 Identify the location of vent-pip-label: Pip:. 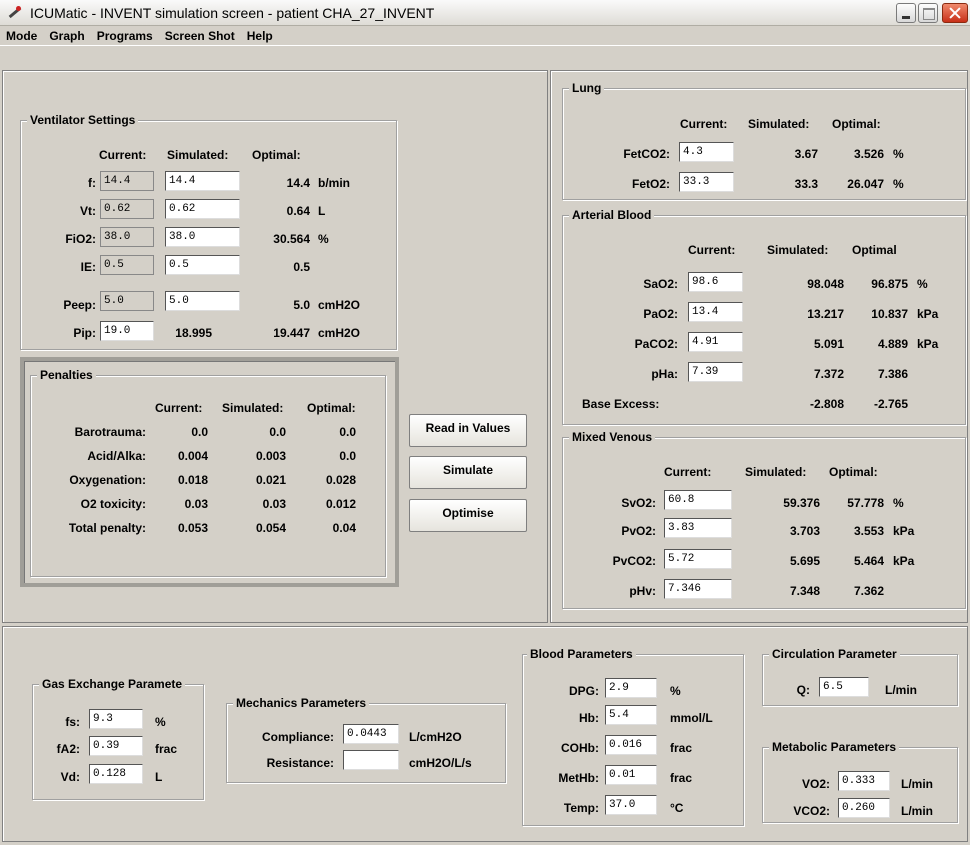
(84, 333).